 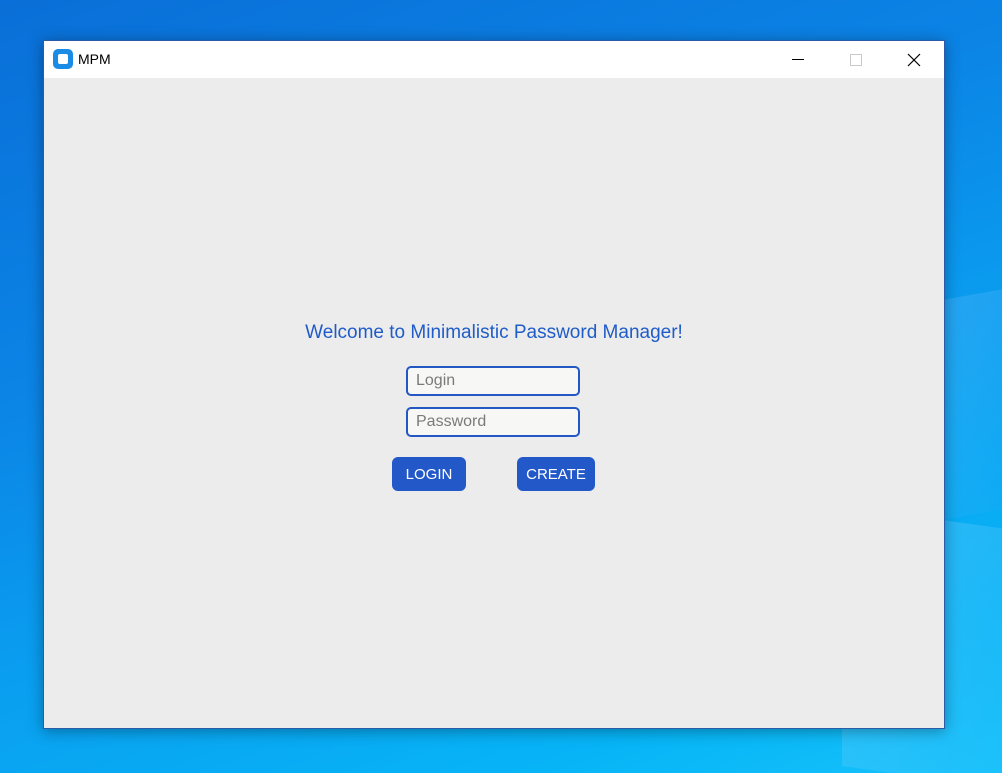 What do you see at coordinates (63, 59) in the screenshot?
I see `app-icon` at bounding box center [63, 59].